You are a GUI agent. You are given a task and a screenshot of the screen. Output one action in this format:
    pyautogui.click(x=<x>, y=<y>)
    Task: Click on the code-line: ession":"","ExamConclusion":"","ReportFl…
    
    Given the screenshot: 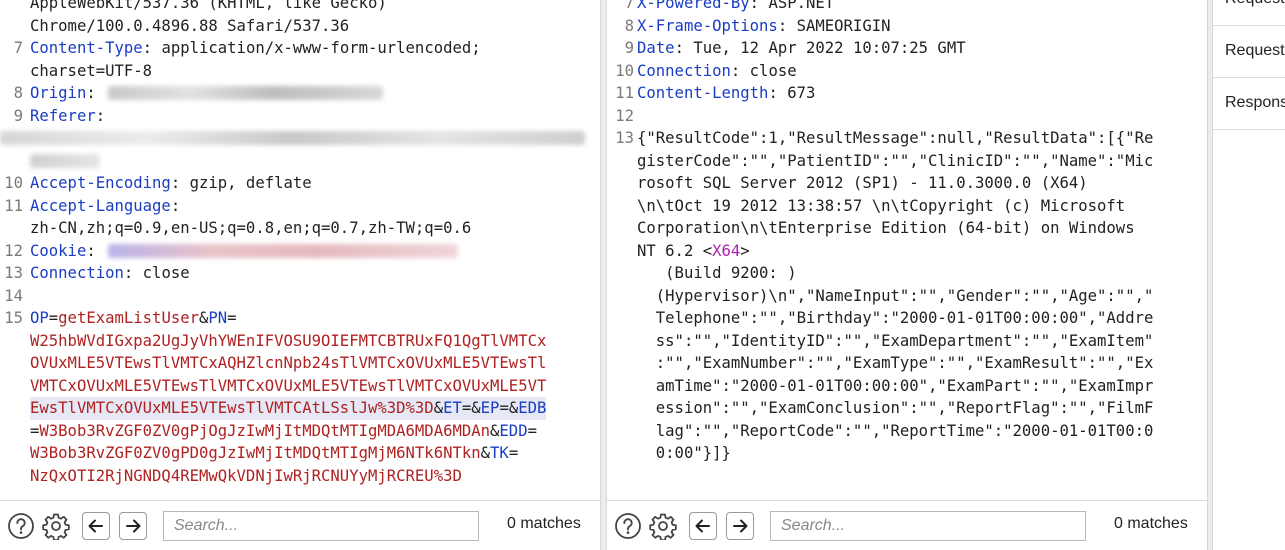 What is the action you would take?
    pyautogui.click(x=907, y=408)
    